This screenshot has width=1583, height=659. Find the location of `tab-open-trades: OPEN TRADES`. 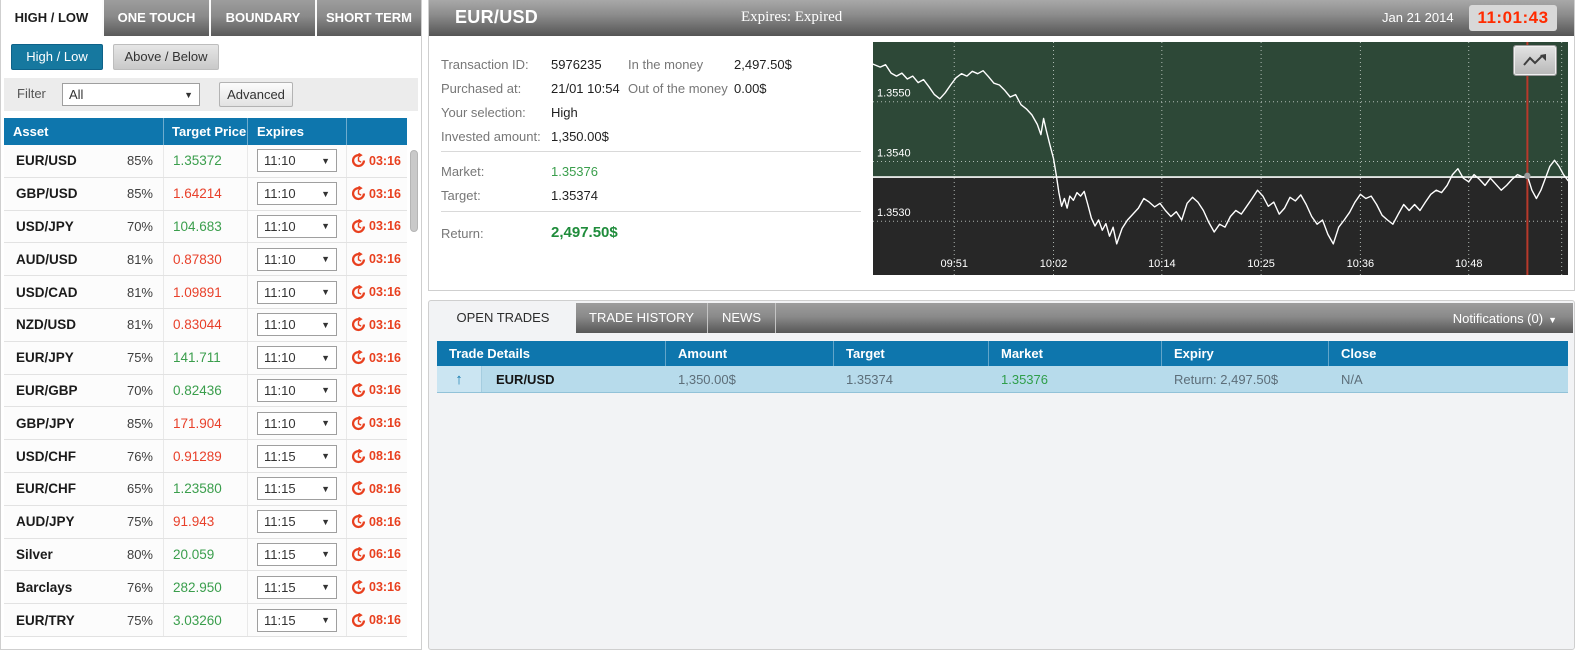

tab-open-trades: OPEN TRADES is located at coordinates (503, 318).